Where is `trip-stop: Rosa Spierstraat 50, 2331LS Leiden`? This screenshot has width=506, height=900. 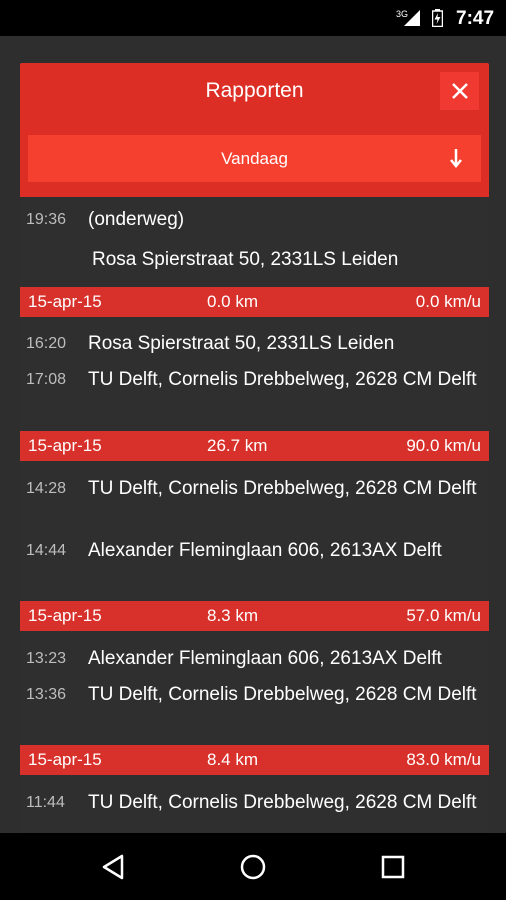
trip-stop: Rosa Spierstraat 50, 2331LS Leiden is located at coordinates (254, 267).